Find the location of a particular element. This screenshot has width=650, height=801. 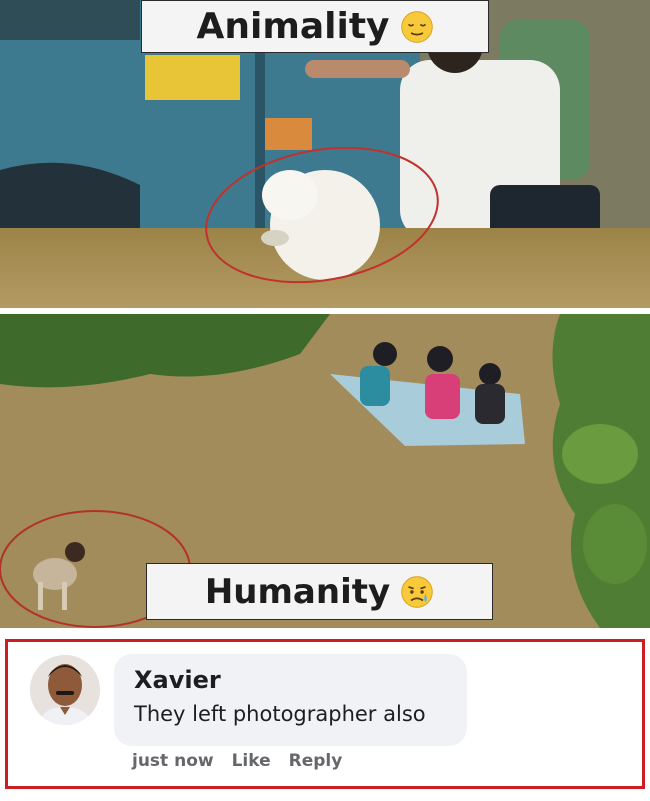

avatar is located at coordinates (65, 690).